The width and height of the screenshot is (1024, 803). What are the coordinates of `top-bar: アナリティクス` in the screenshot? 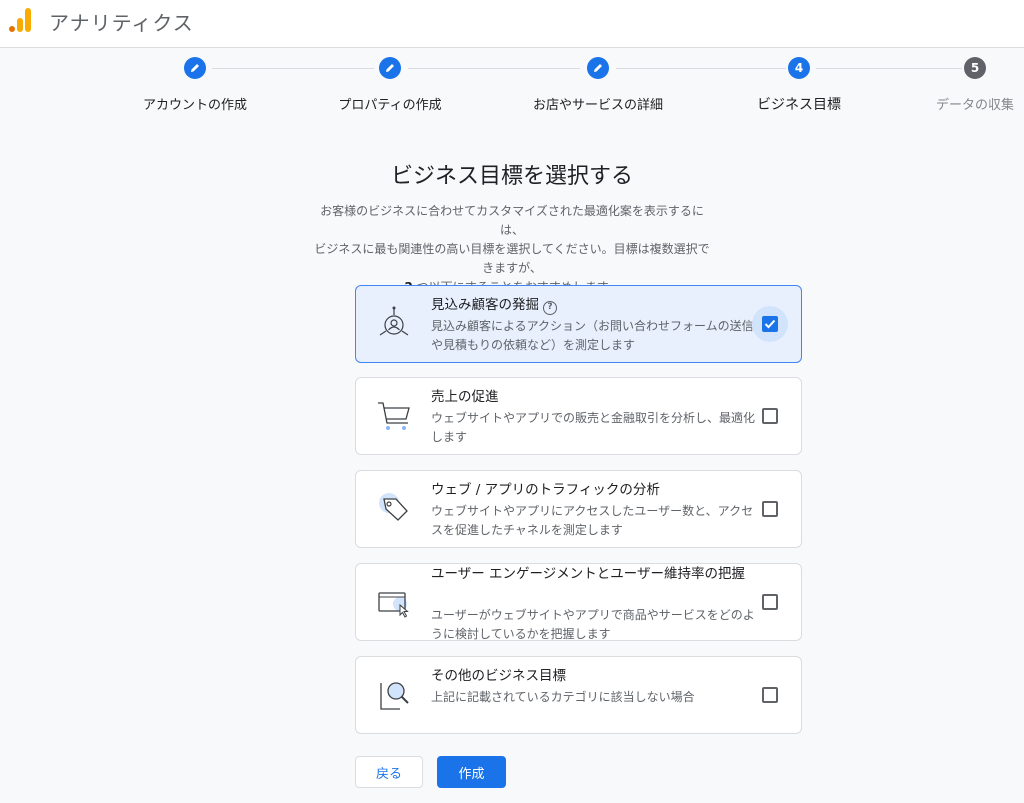 It's located at (512, 24).